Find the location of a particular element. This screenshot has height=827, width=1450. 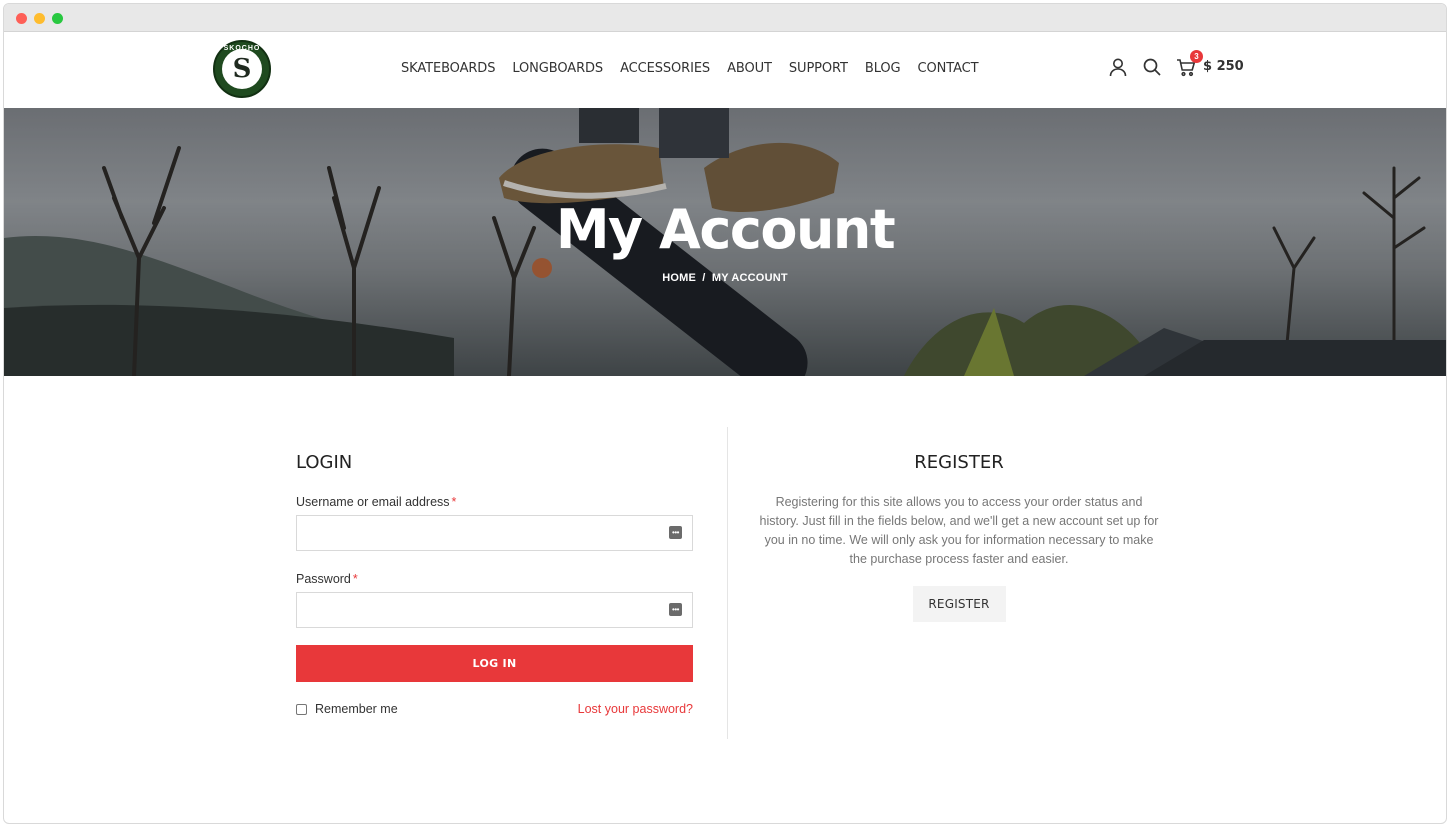

breadcrumb-current: MY ACCOUNT is located at coordinates (749, 278).